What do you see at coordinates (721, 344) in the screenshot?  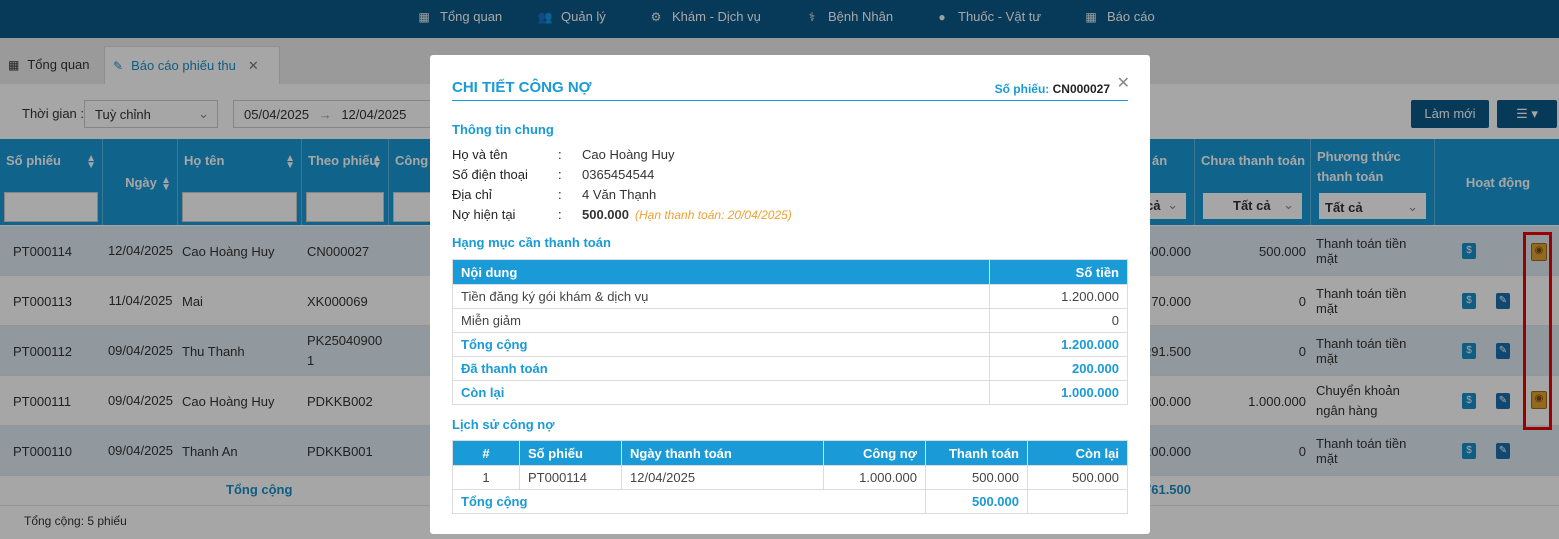 I see `item-content: Tổng cộng` at bounding box center [721, 344].